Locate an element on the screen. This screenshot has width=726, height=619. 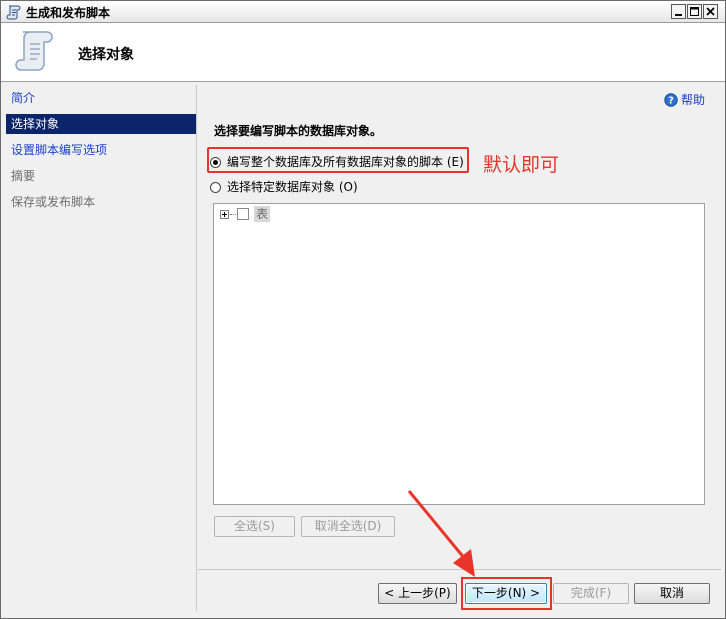
nav-item-save-or-publish: 保存或发布脚本 is located at coordinates (53, 202).